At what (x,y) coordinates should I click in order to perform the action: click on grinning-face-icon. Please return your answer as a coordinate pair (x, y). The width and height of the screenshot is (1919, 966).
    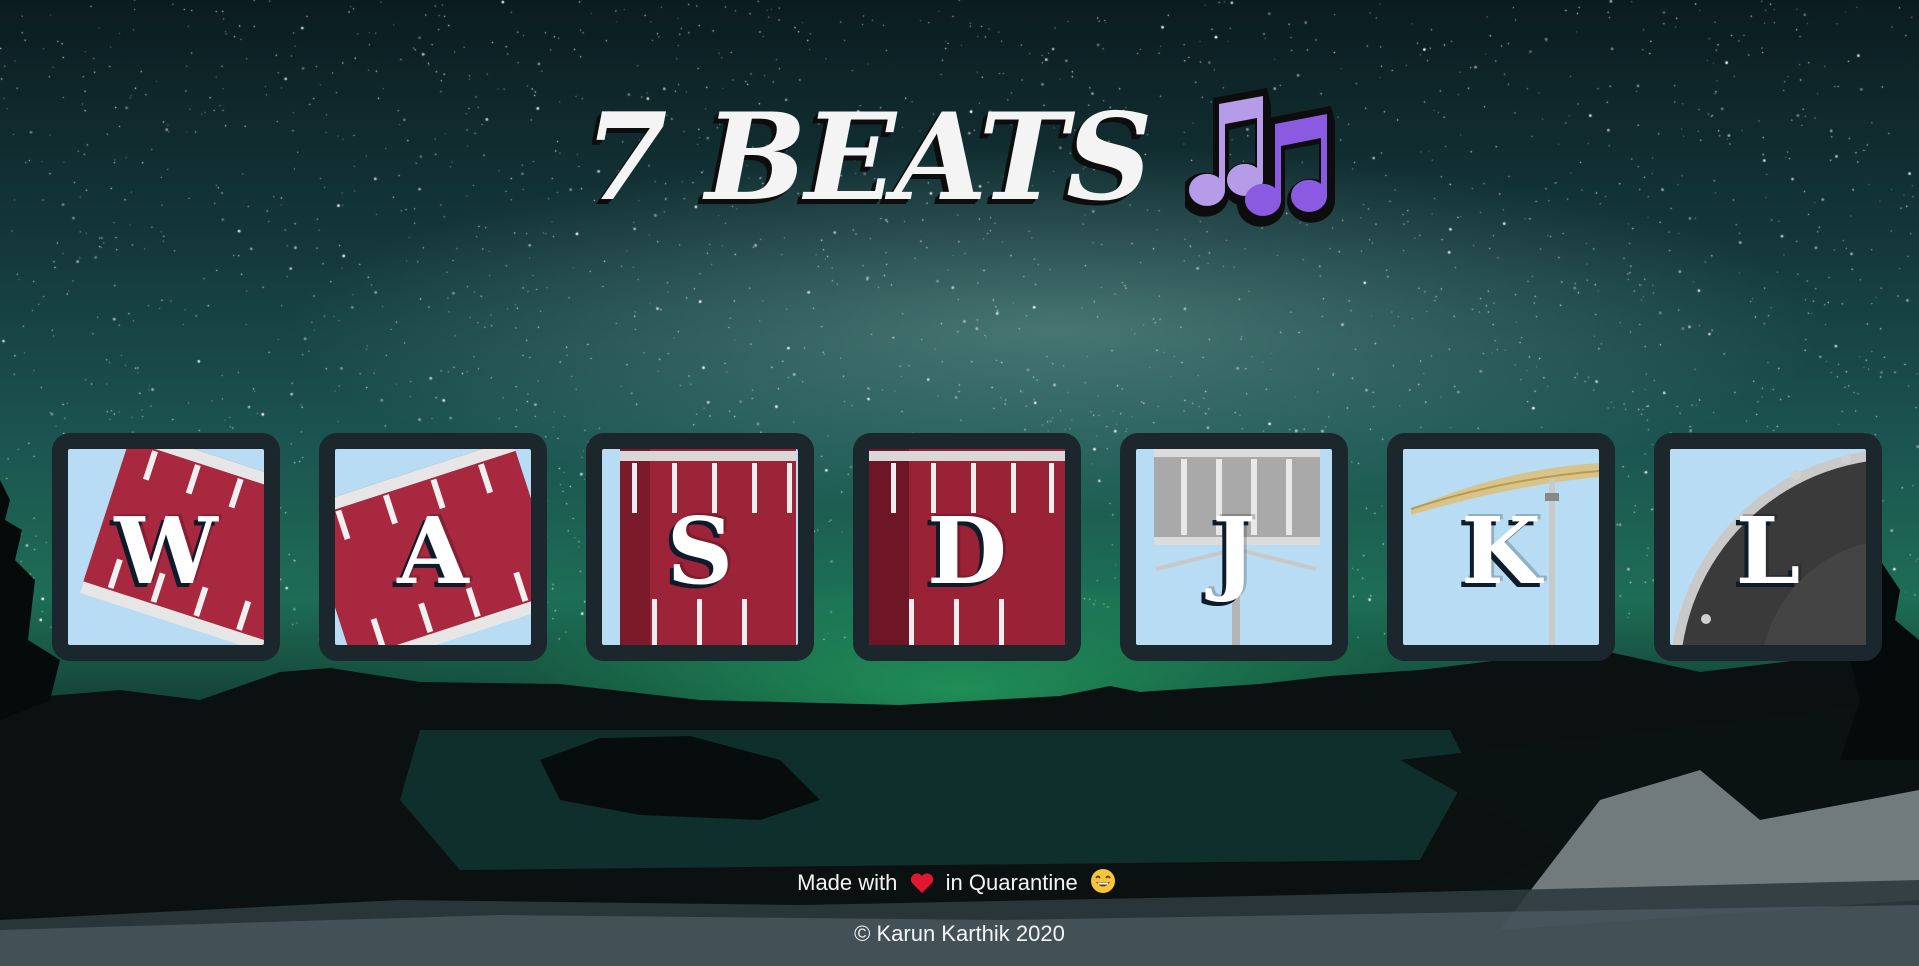
    Looking at the image, I should click on (1102, 881).